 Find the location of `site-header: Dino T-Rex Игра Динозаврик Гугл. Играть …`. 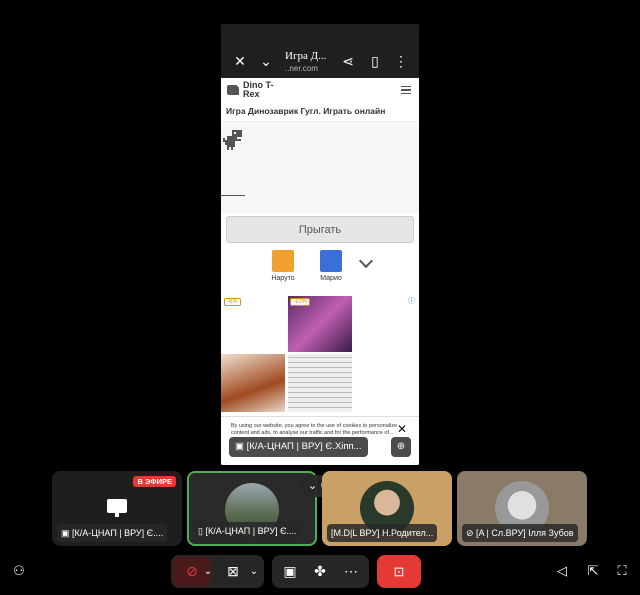

site-header: Dino T-Rex Игра Динозаврик Гугл. Играть … is located at coordinates (320, 100).